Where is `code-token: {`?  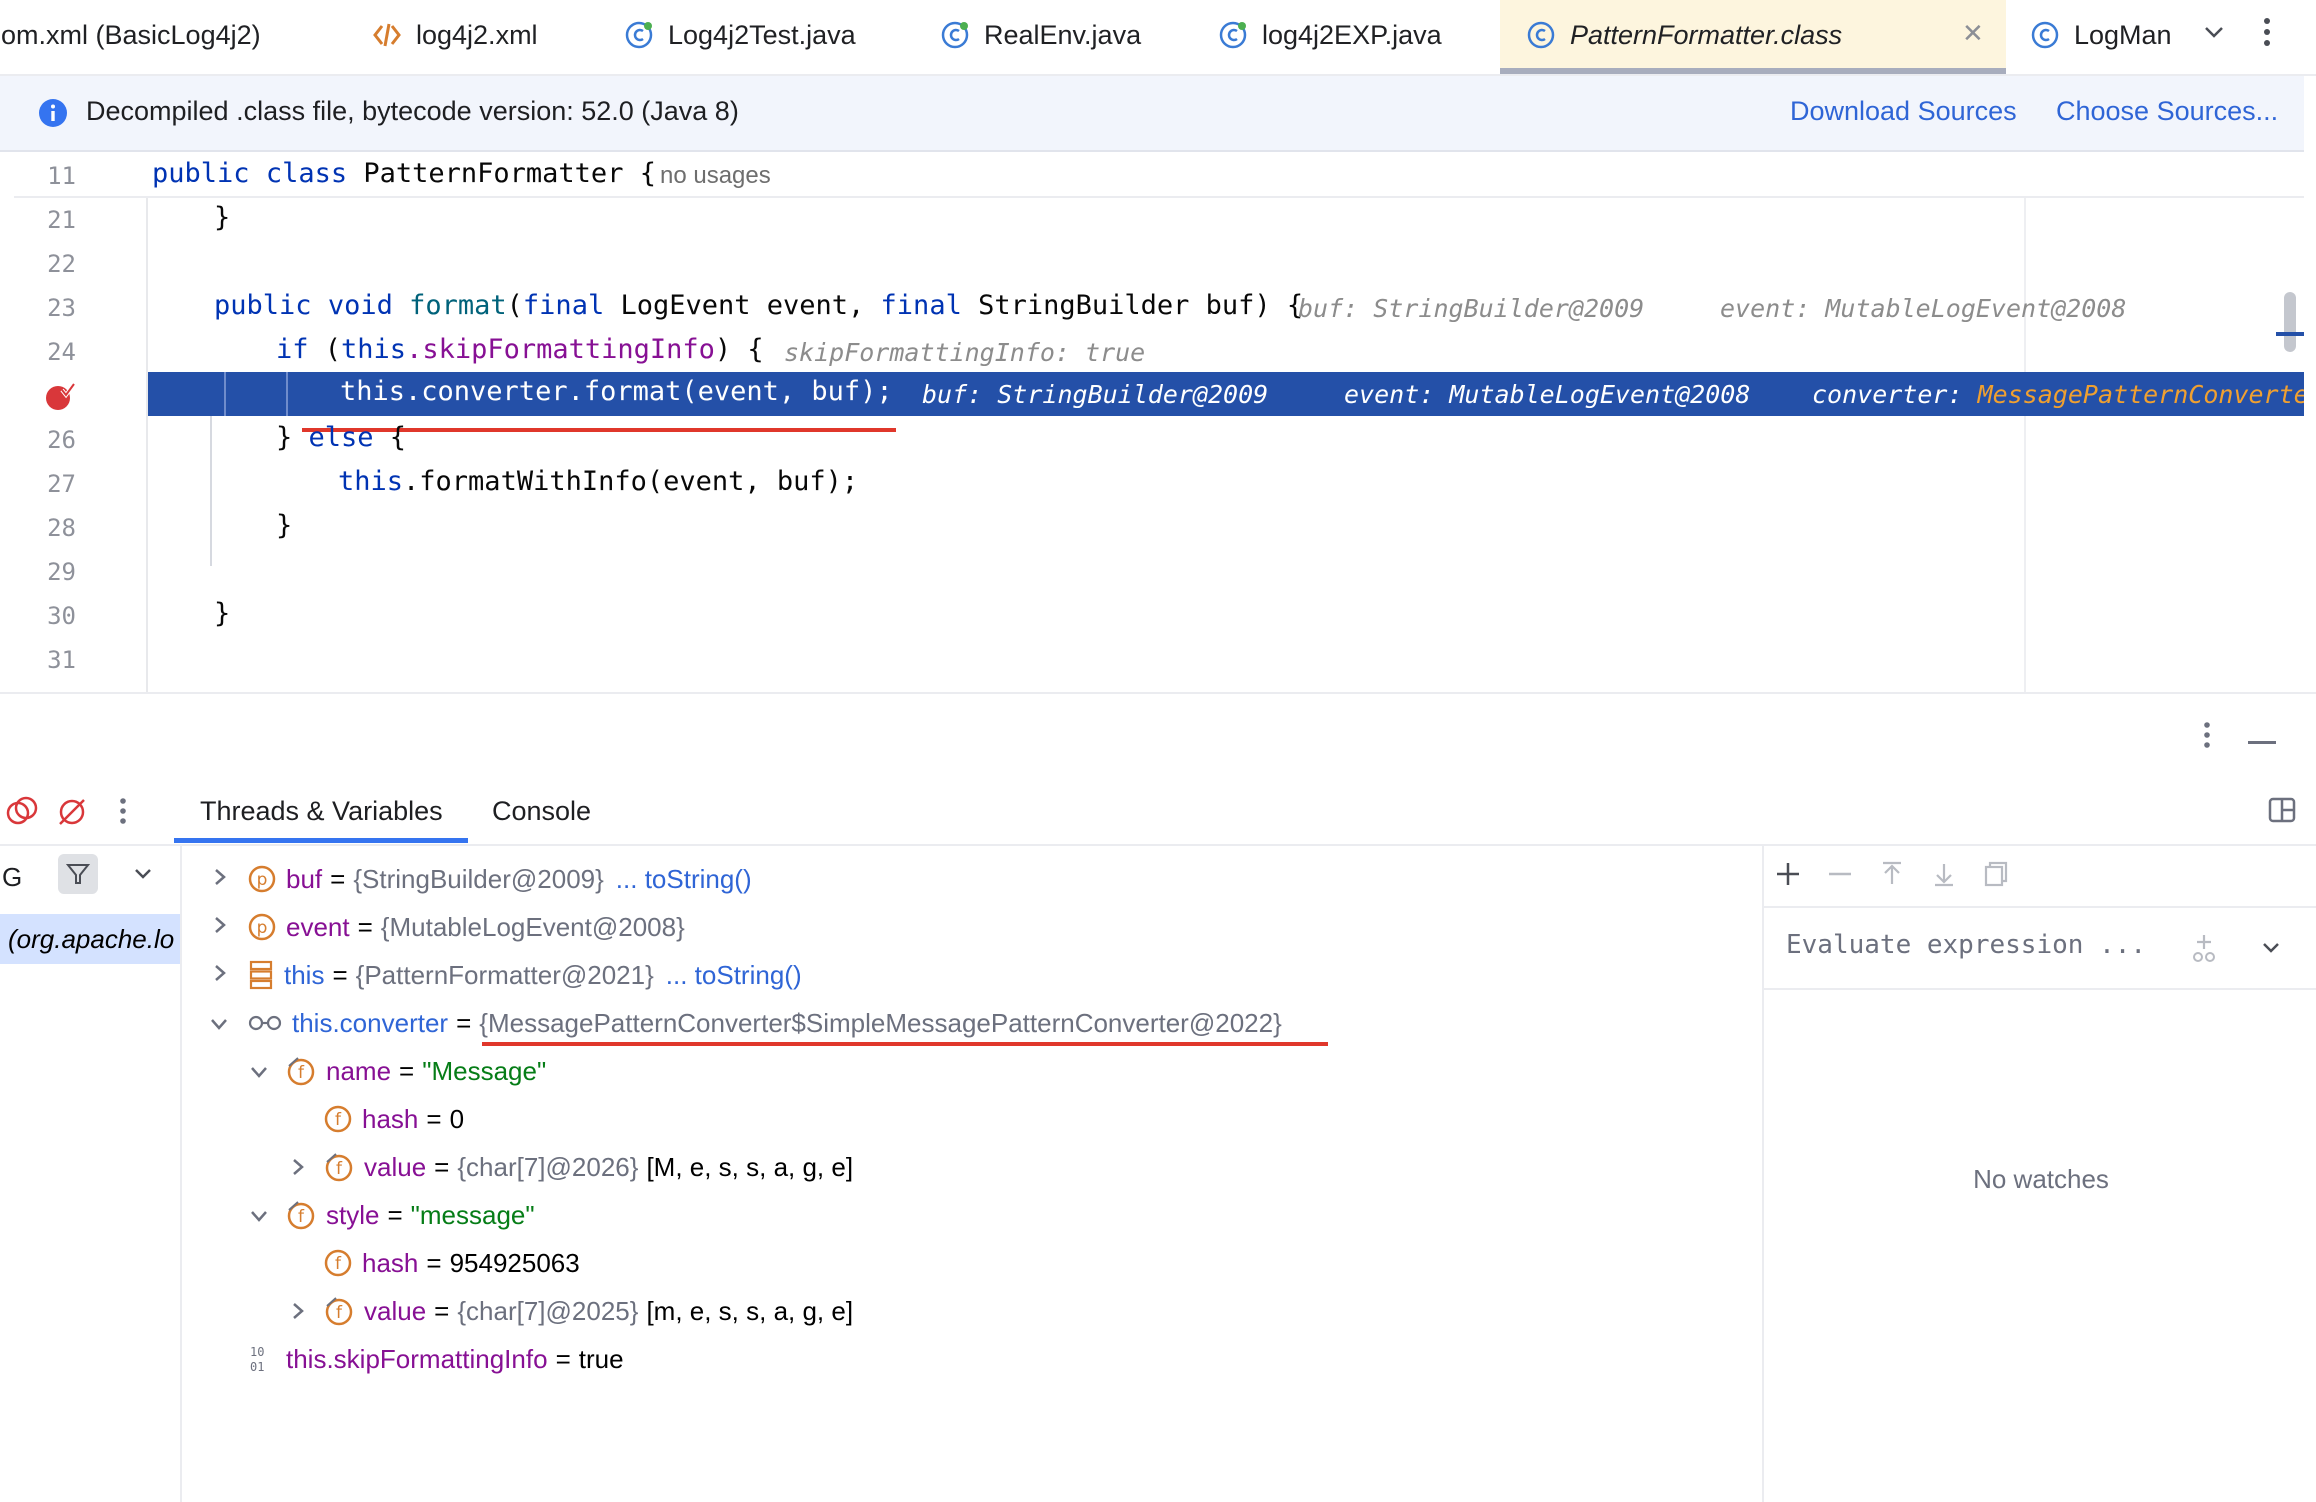 code-token: { is located at coordinates (390, 437).